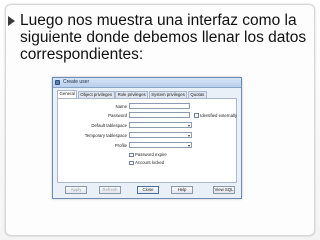 The height and width of the screenshot is (240, 320). What do you see at coordinates (57, 82) in the screenshot?
I see `window-icon` at bounding box center [57, 82].